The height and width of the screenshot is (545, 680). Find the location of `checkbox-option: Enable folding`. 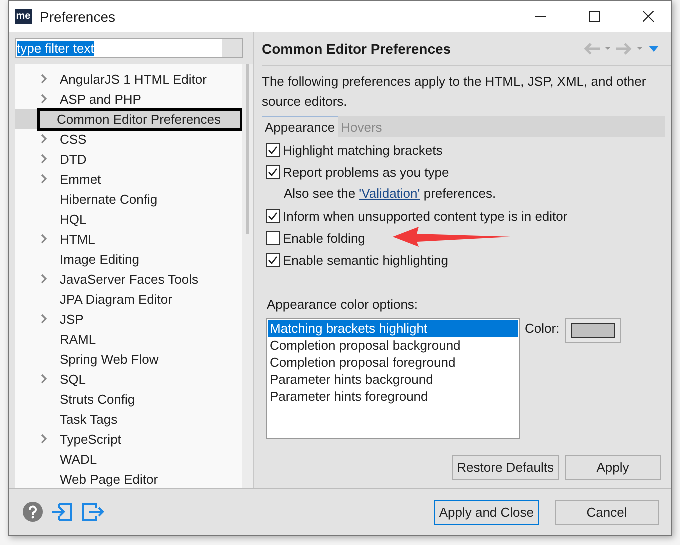

checkbox-option: Enable folding is located at coordinates (465, 238).